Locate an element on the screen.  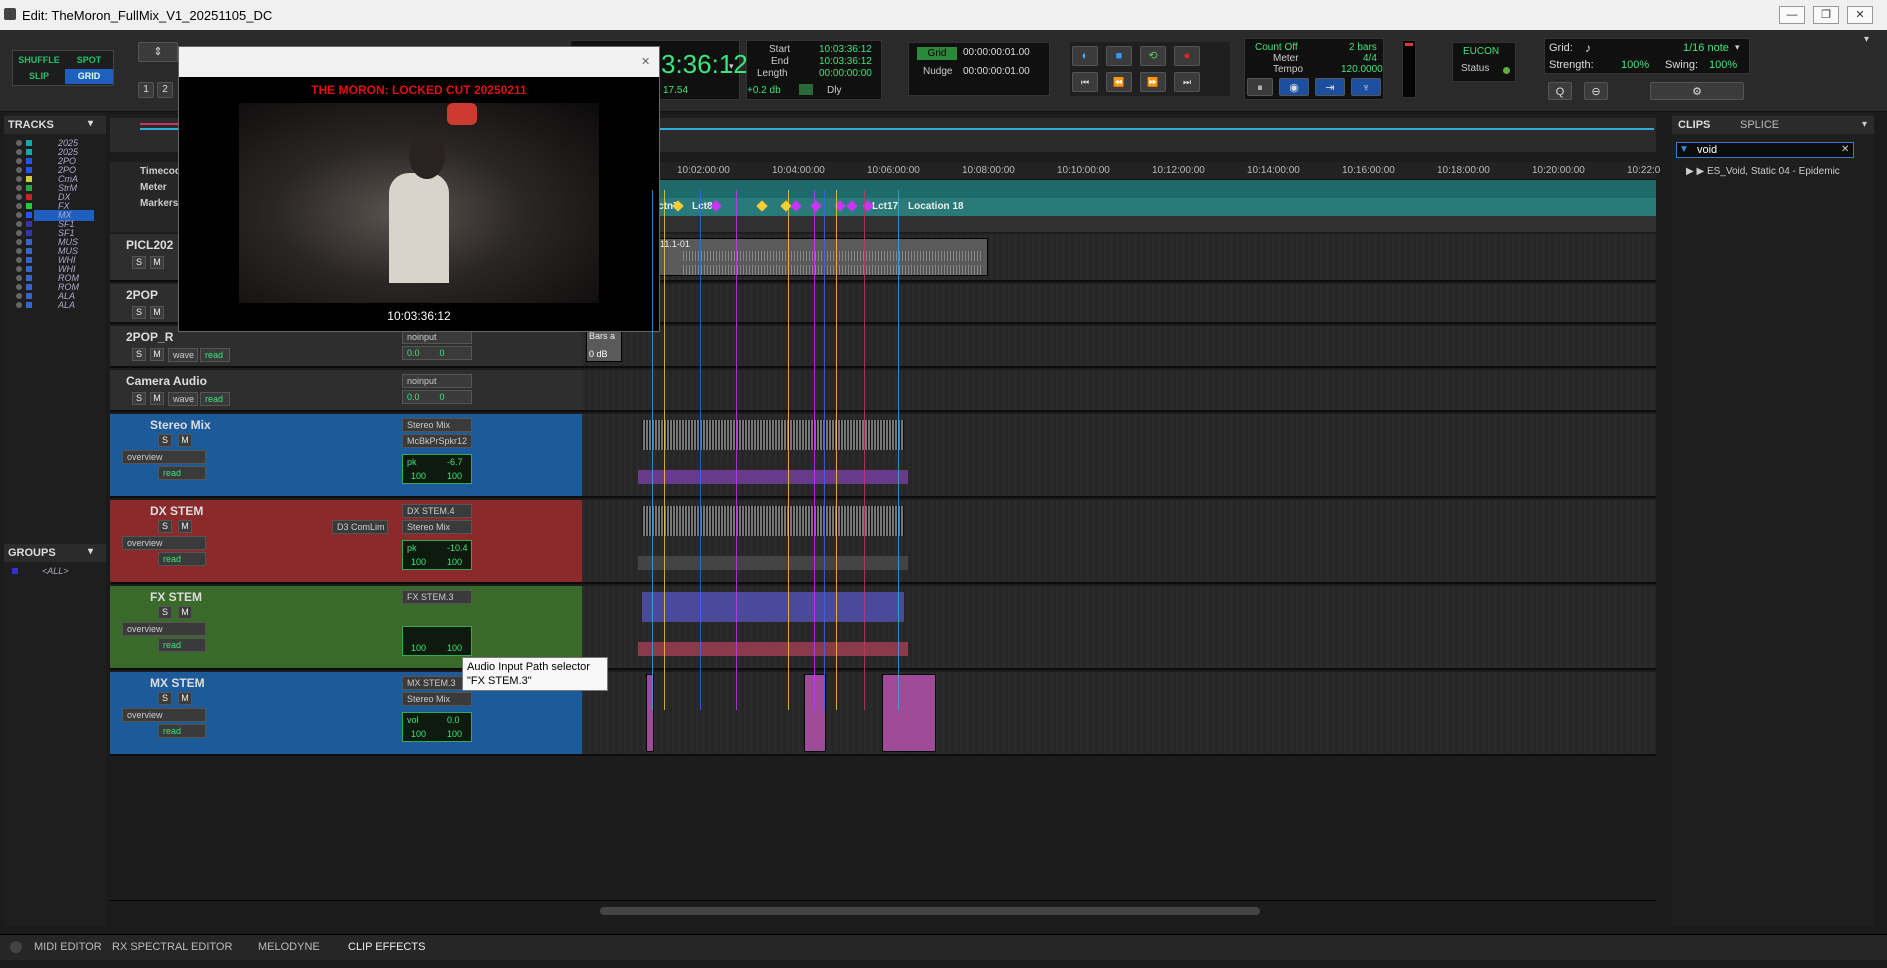
strength-value: 100% is located at coordinates (1635, 65).